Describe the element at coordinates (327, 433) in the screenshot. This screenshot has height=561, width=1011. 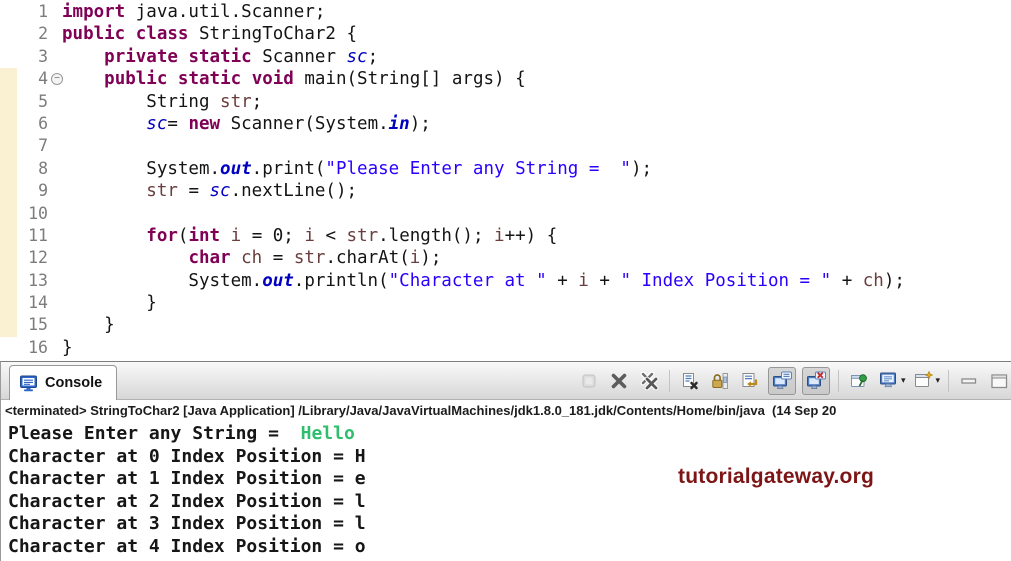
I see `console-user-input: Hello` at that location.